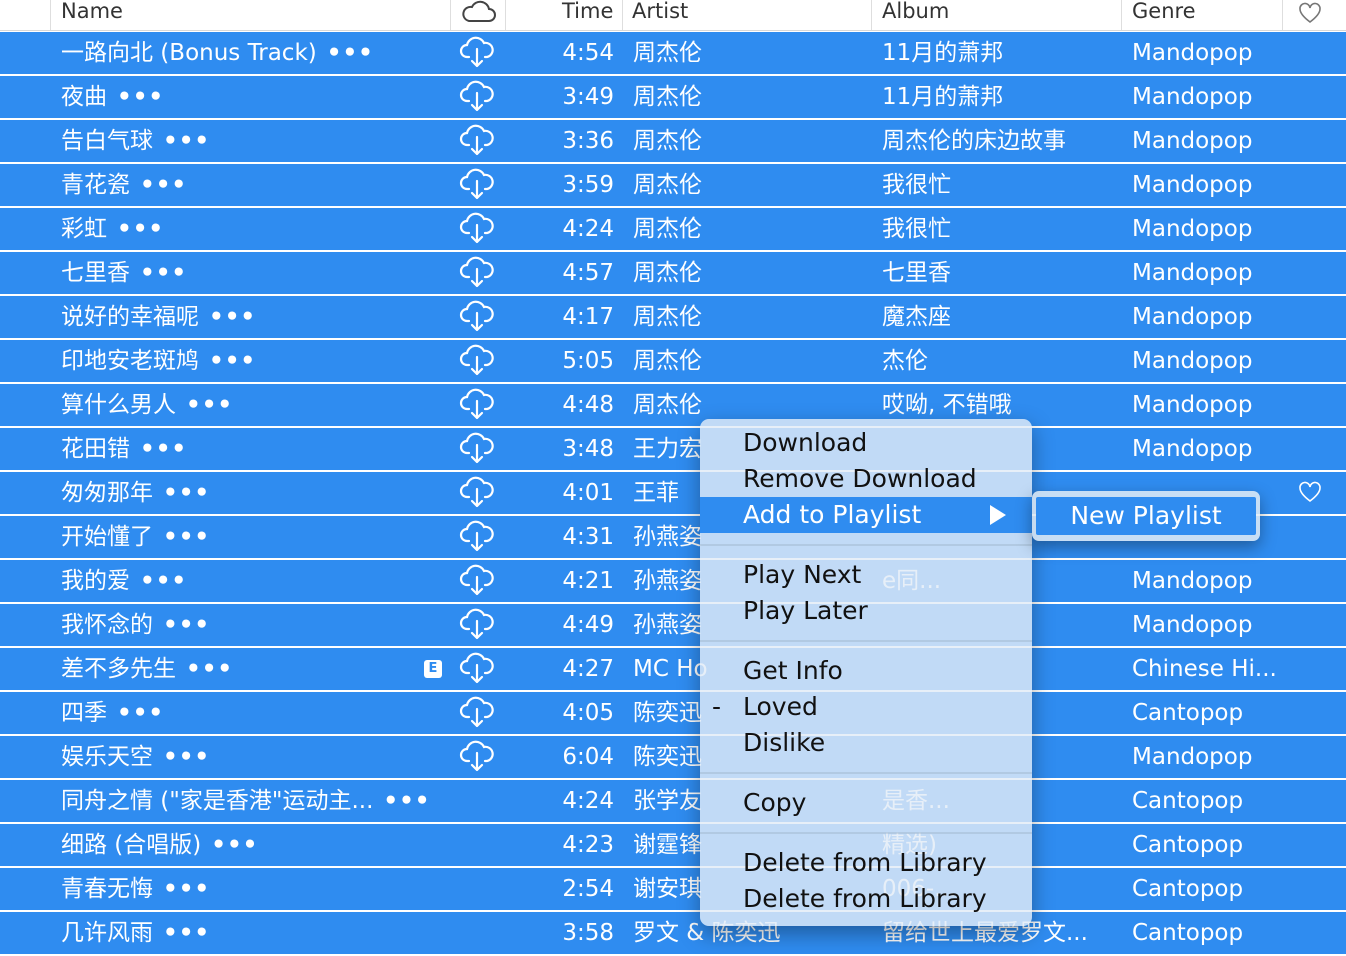  What do you see at coordinates (667, 405) in the screenshot?
I see `song-artist: 周杰伦` at bounding box center [667, 405].